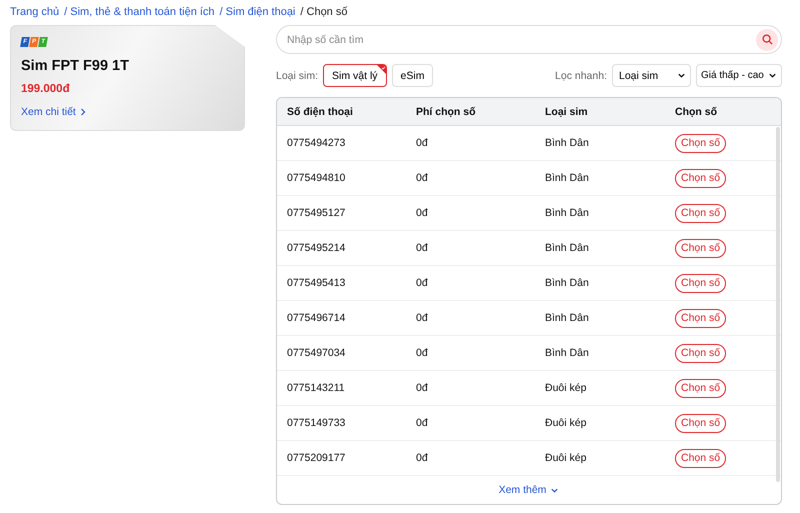  I want to click on filter-dropdown: Loại sim, so click(651, 75).